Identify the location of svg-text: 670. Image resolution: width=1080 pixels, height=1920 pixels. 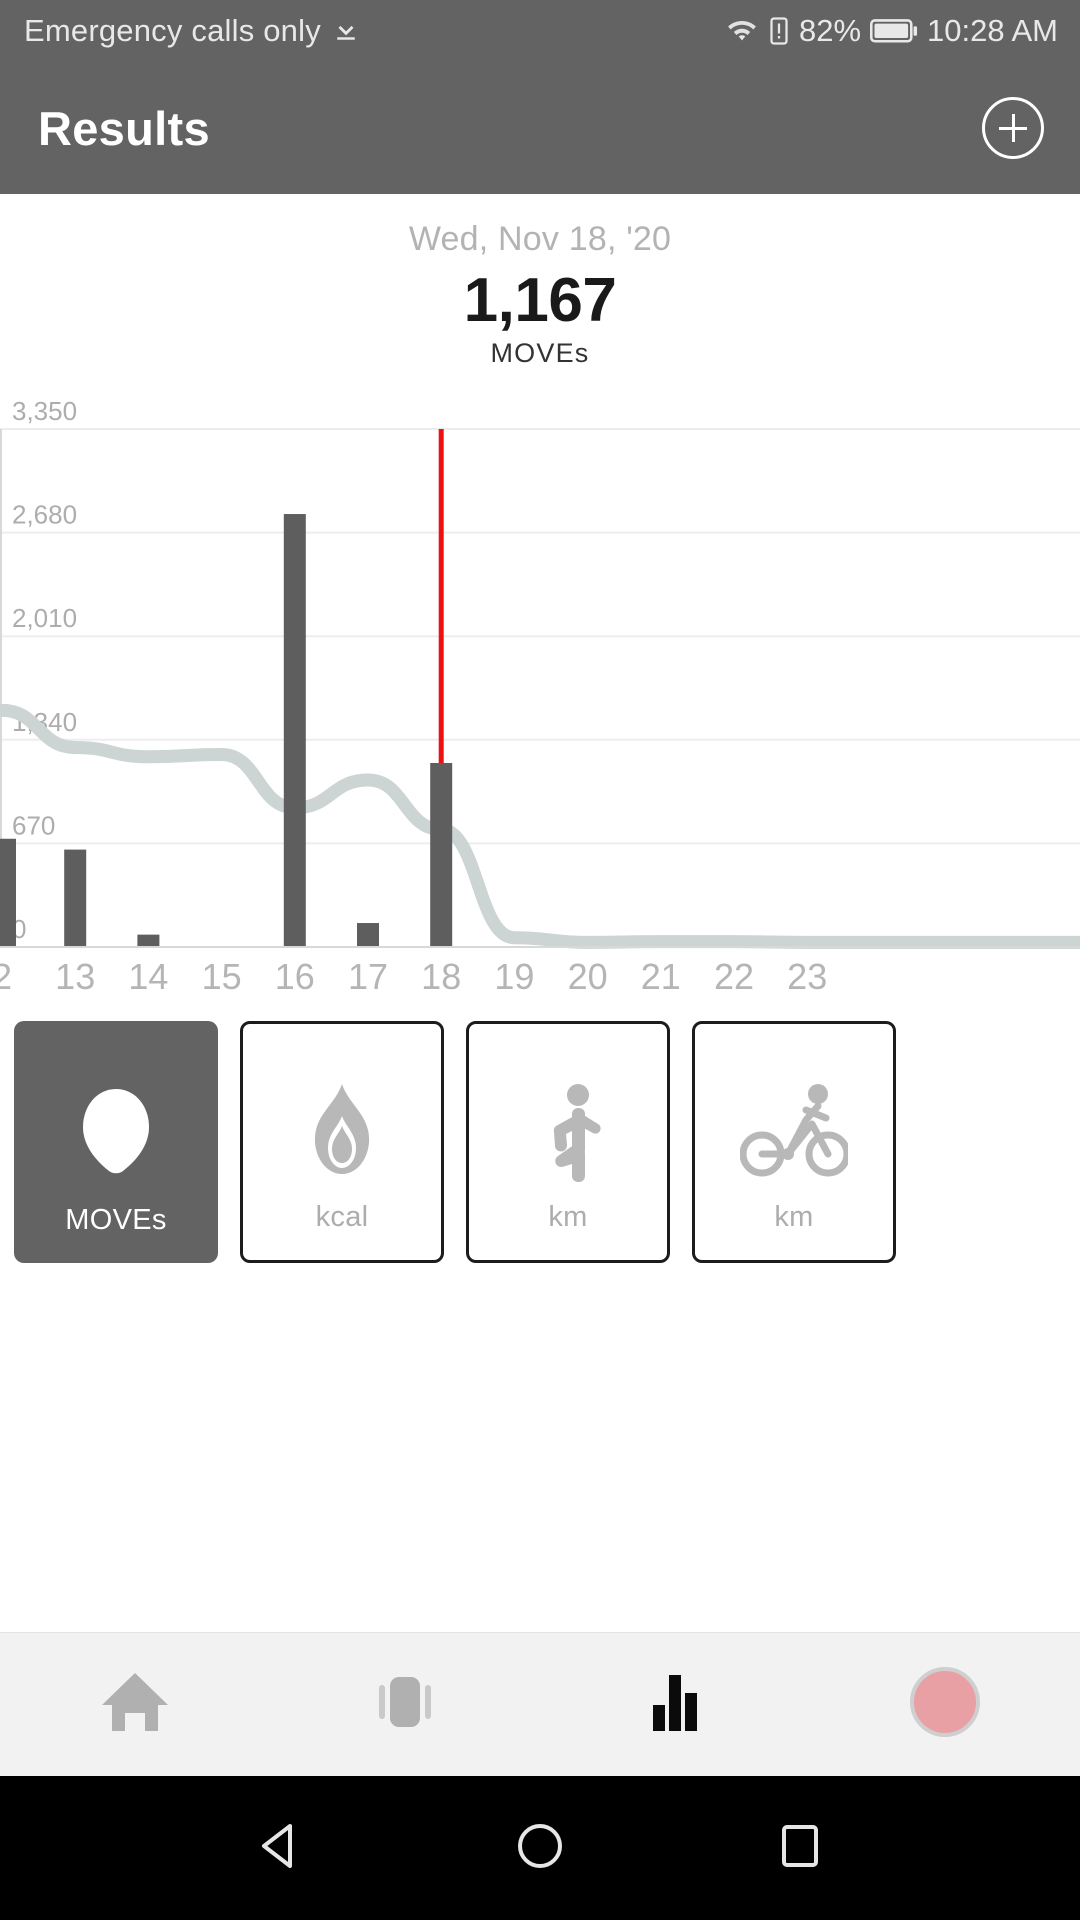
(33, 825).